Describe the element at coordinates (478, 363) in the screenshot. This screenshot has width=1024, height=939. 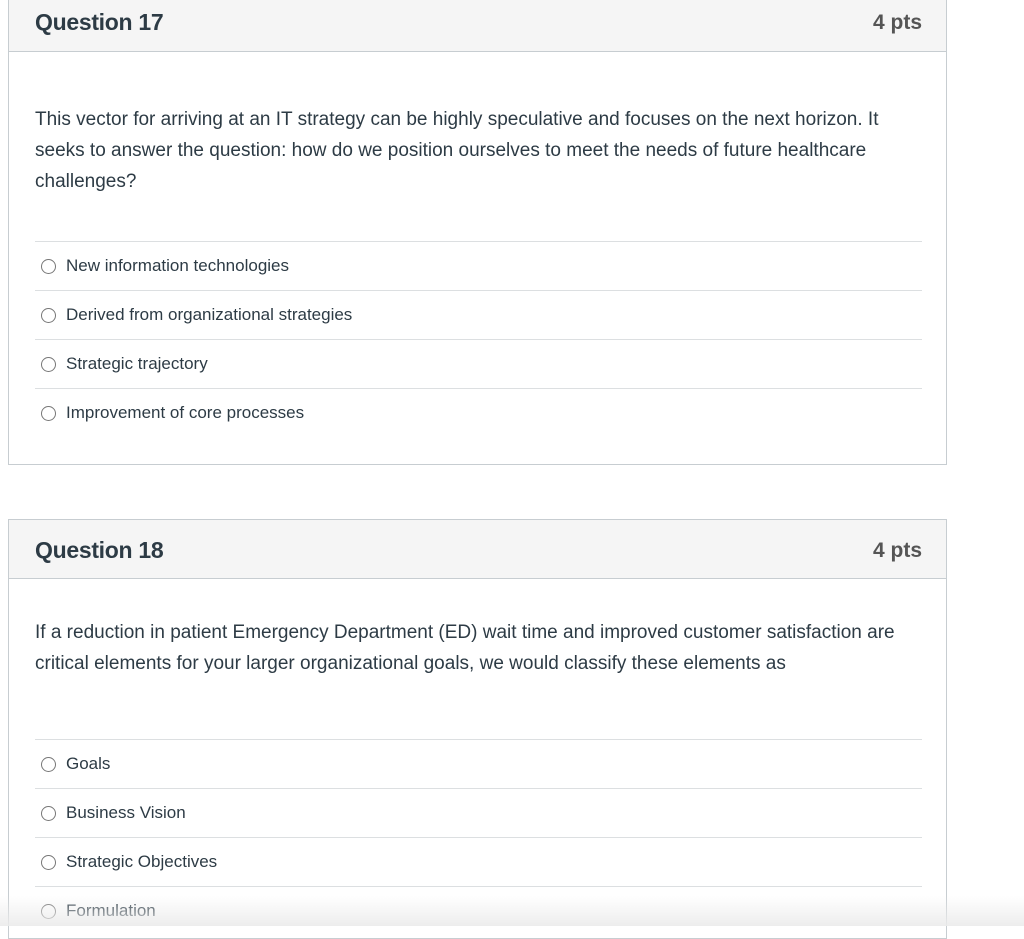
I see `answer-option: Strategic trajectory` at that location.